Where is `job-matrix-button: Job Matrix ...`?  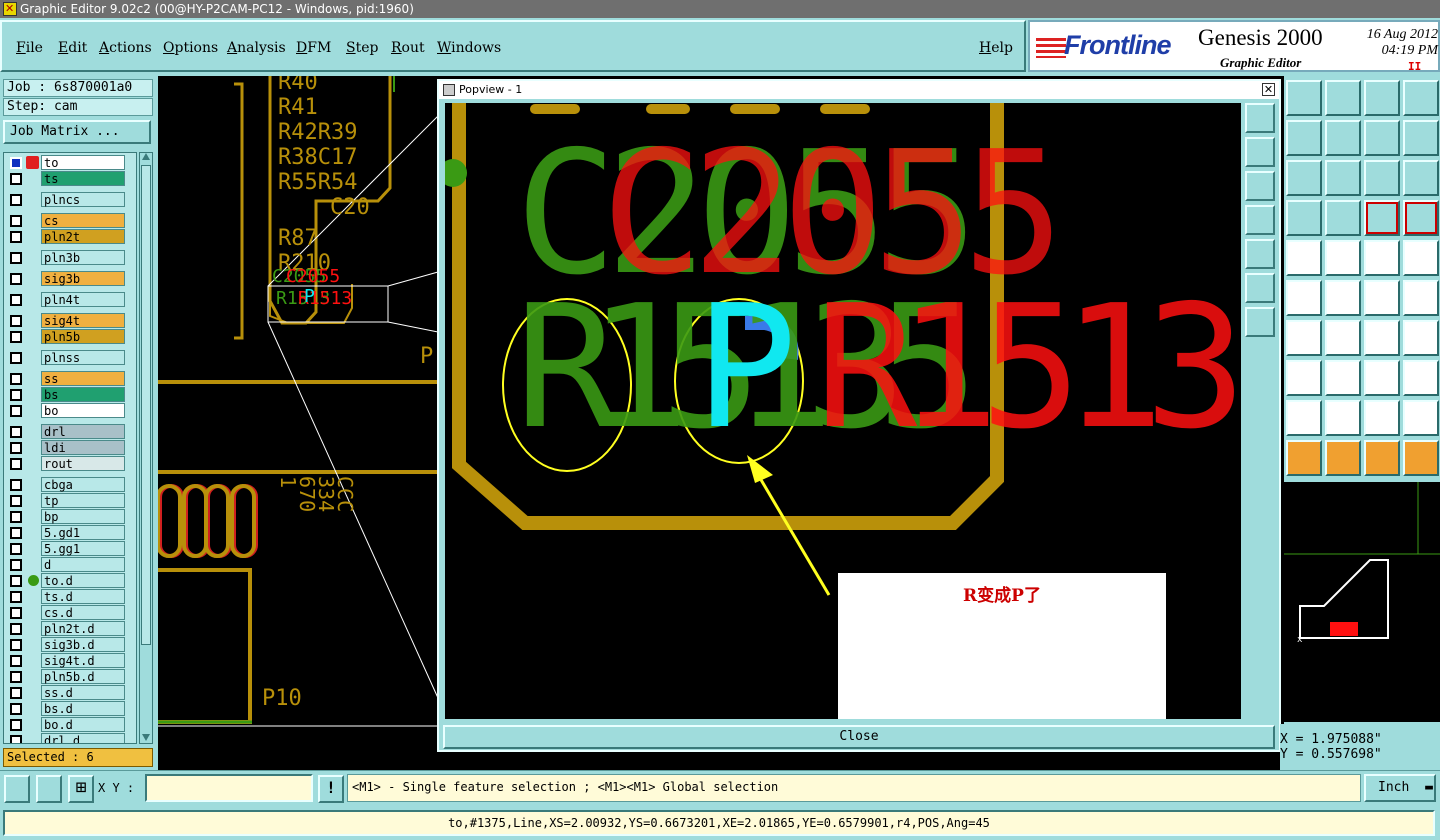 job-matrix-button: Job Matrix ... is located at coordinates (77, 132).